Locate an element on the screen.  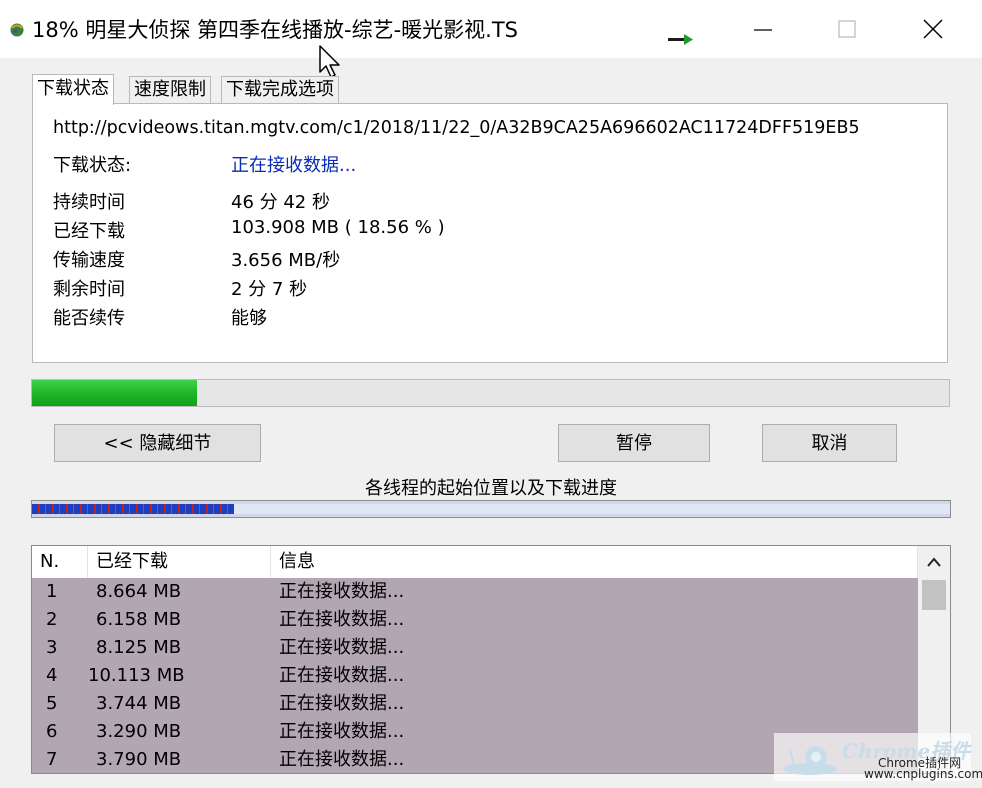
elapsed-time-value: 46 分 42 秒 is located at coordinates (280, 202).